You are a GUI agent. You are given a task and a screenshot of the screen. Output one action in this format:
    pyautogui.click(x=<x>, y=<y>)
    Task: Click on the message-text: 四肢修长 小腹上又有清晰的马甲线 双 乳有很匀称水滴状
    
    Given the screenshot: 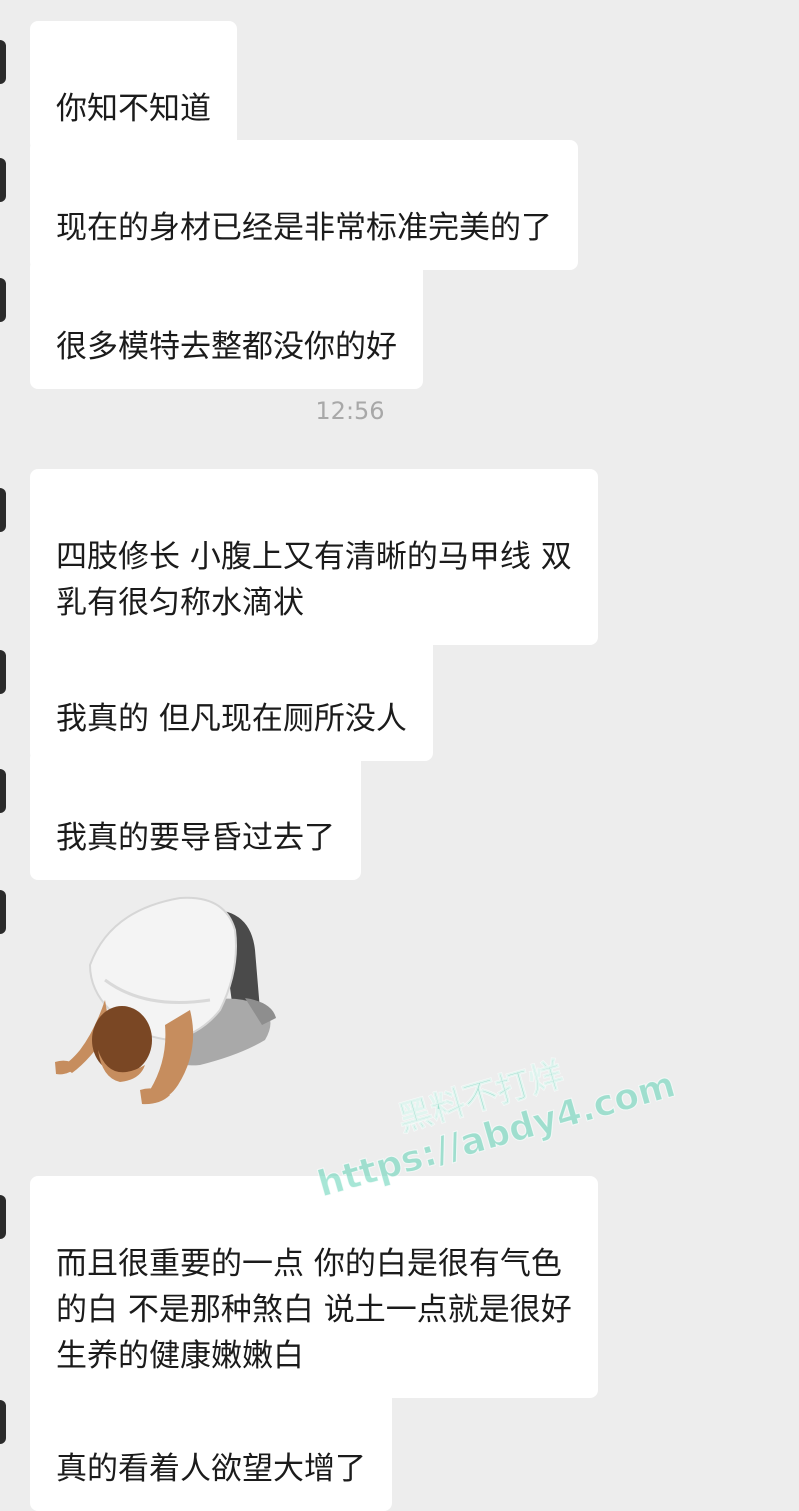 What is the action you would take?
    pyautogui.click(x=314, y=580)
    